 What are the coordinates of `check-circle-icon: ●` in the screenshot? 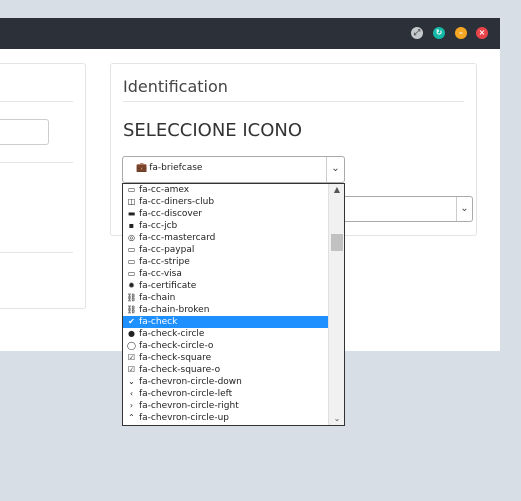 It's located at (131, 333).